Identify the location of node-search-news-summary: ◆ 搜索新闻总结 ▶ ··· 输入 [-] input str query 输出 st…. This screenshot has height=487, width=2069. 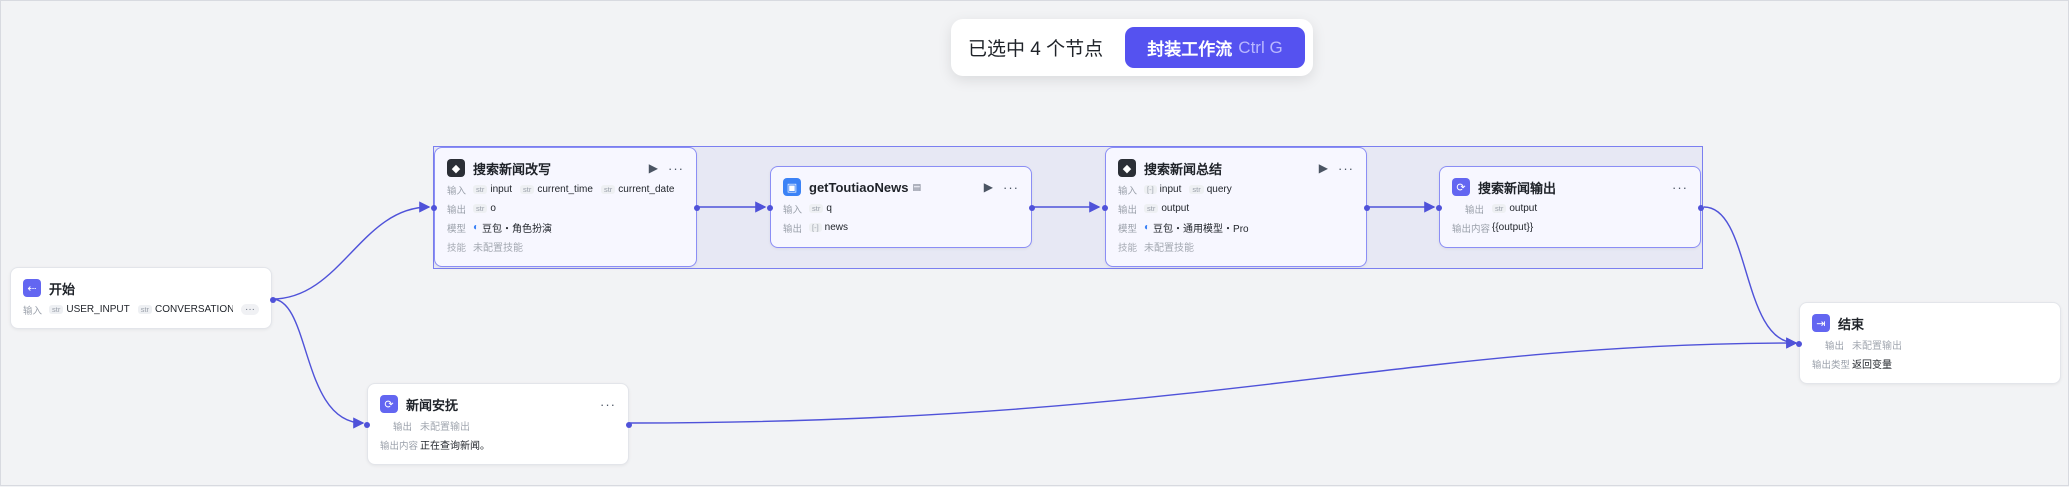
(1236, 207).